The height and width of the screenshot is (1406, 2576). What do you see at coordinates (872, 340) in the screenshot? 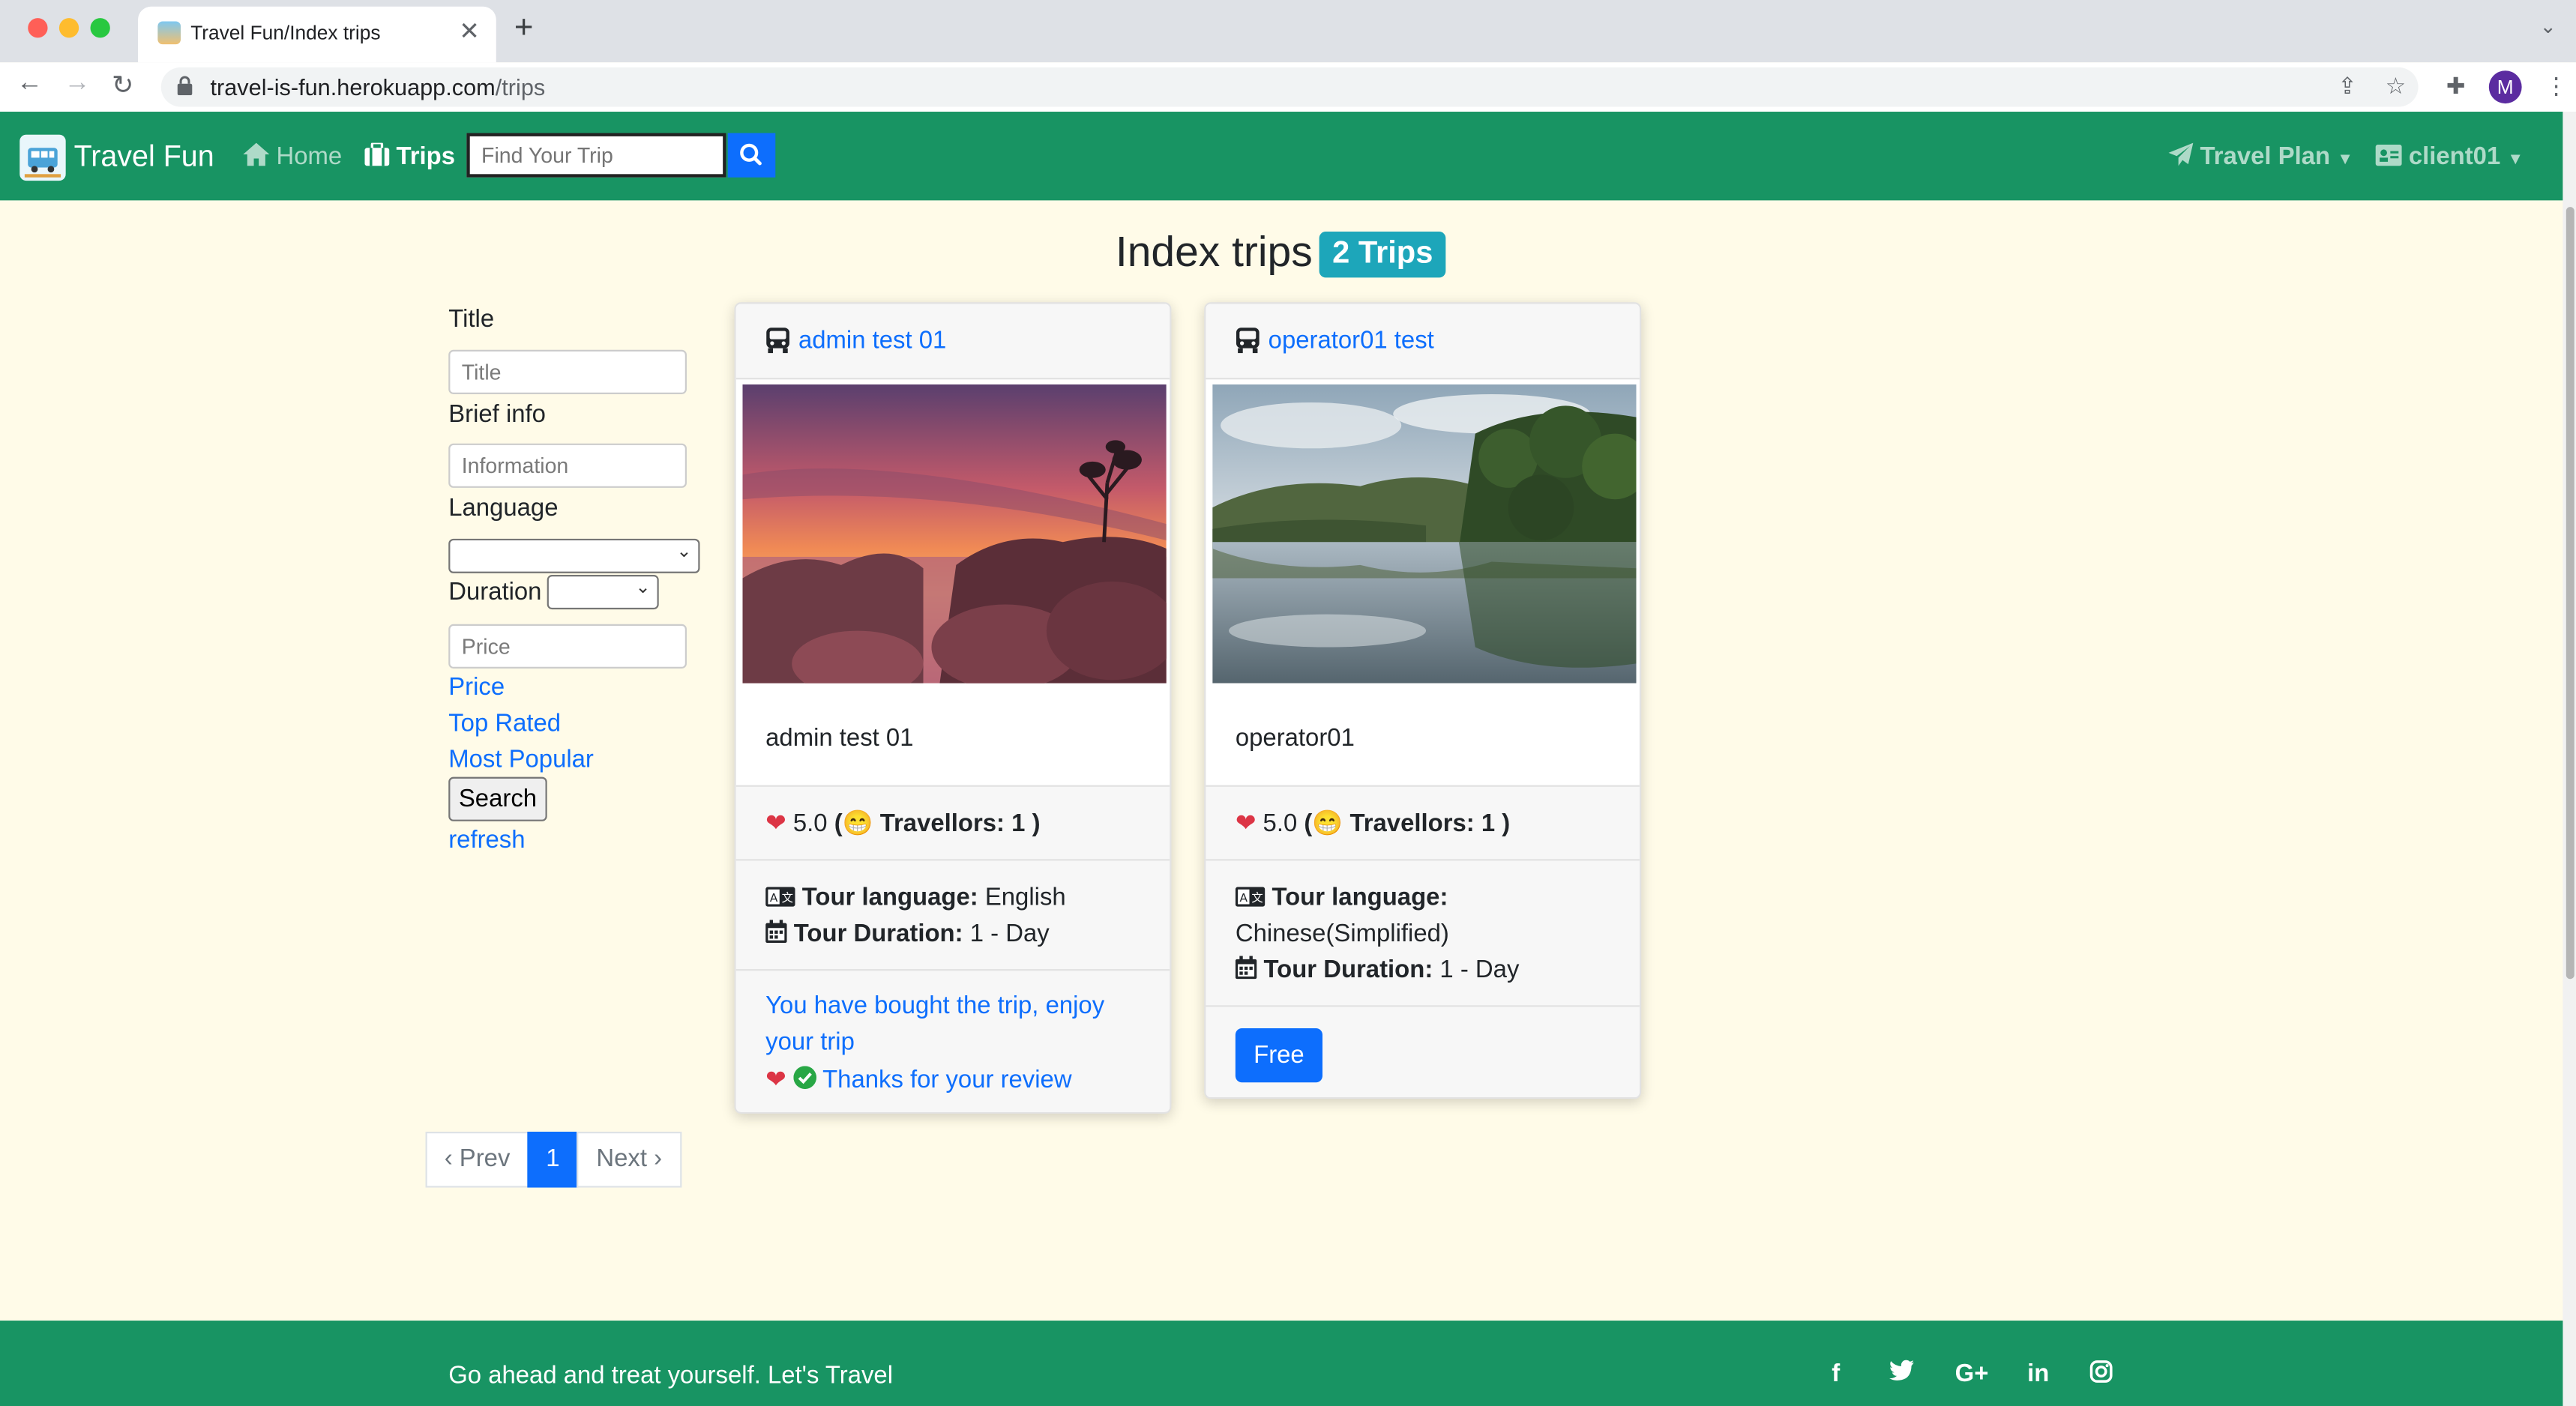
I see `trip-title-link: admin test 01` at bounding box center [872, 340].